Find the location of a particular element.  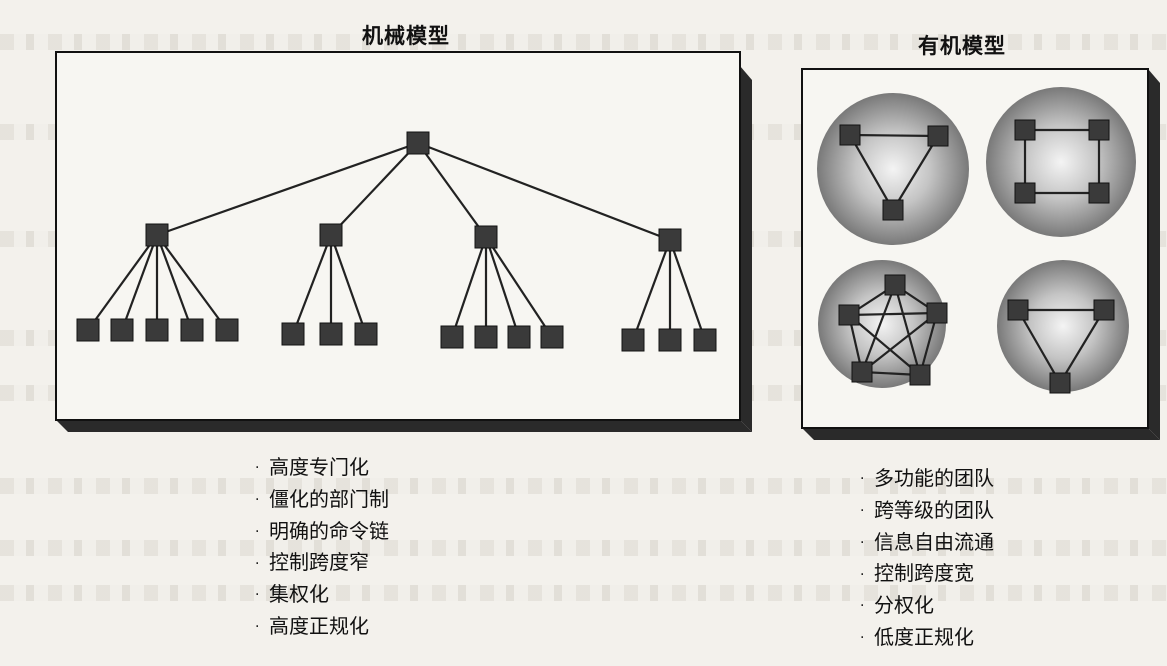

top-manager-node is located at coordinates (418, 143).